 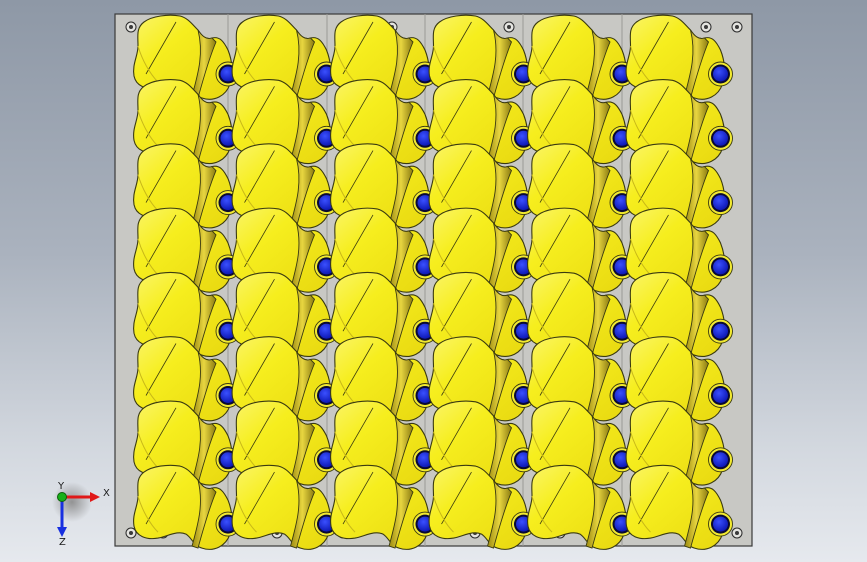 What do you see at coordinates (62, 532) in the screenshot?
I see `z-axis-arrow-icon` at bounding box center [62, 532].